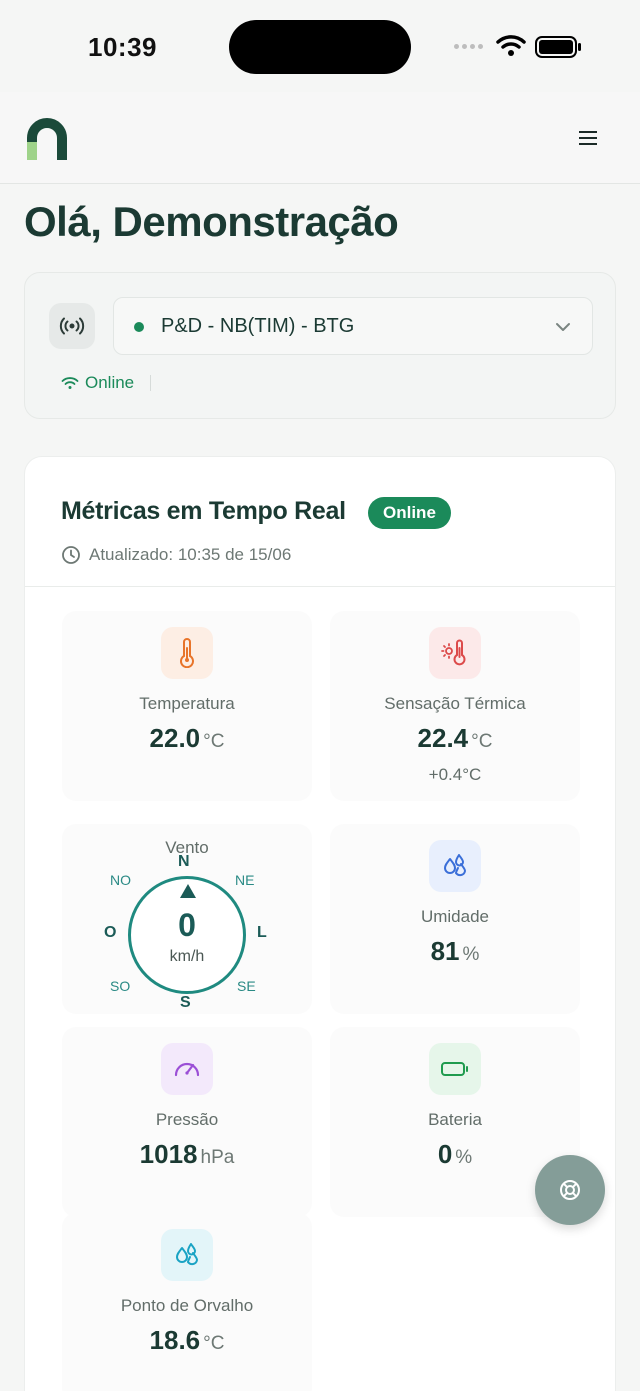 The image size is (640, 1391). I want to click on device-select: P&D - NB(TIM) - BTG, so click(353, 326).